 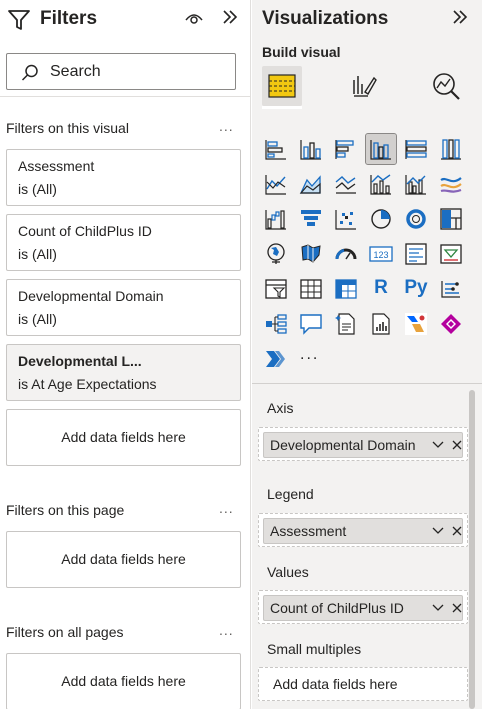 I want to click on python-visual-icon: Py, so click(x=416, y=289).